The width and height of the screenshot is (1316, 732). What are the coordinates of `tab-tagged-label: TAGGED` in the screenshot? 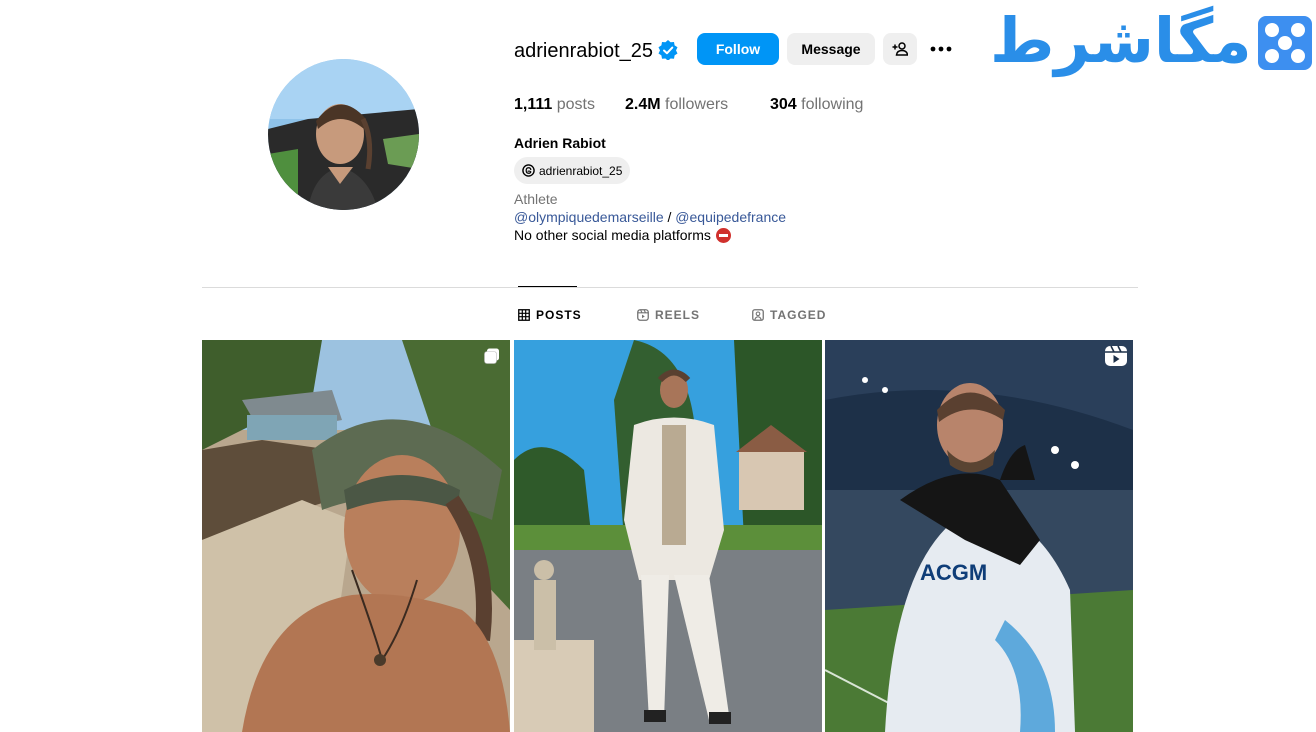 It's located at (798, 315).